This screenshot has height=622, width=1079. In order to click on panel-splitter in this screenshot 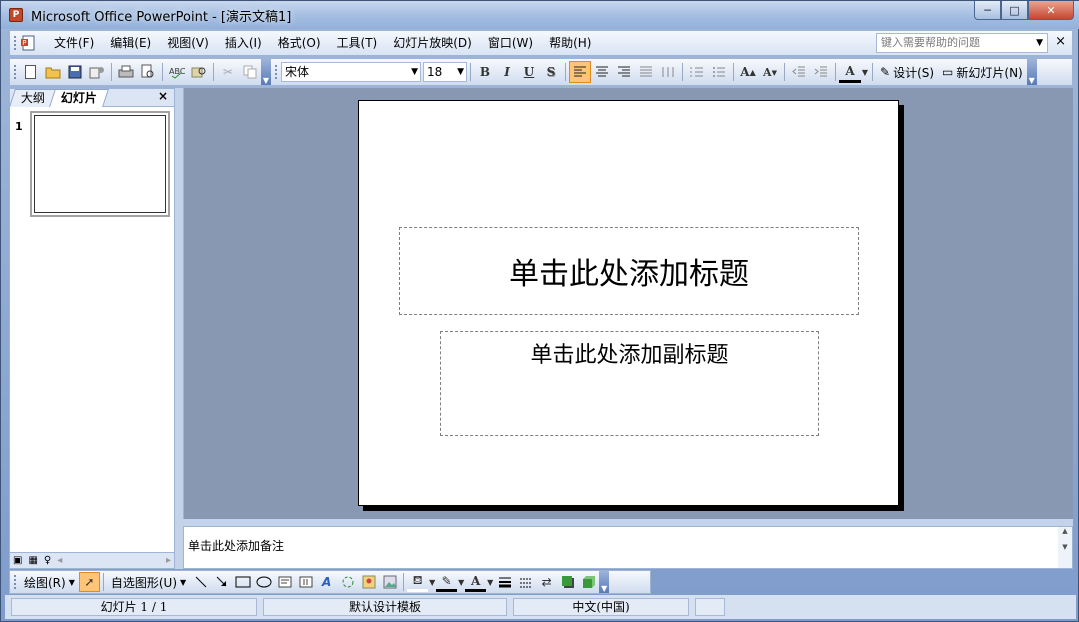, I will do `click(179, 328)`.